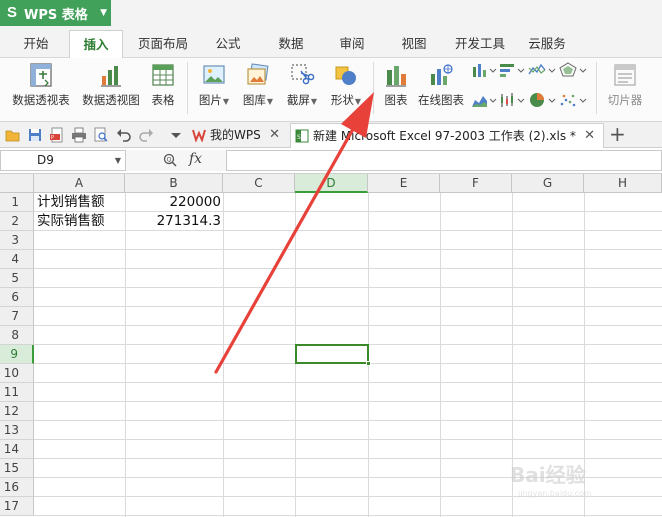  I want to click on column-chart-icon, so click(484, 70).